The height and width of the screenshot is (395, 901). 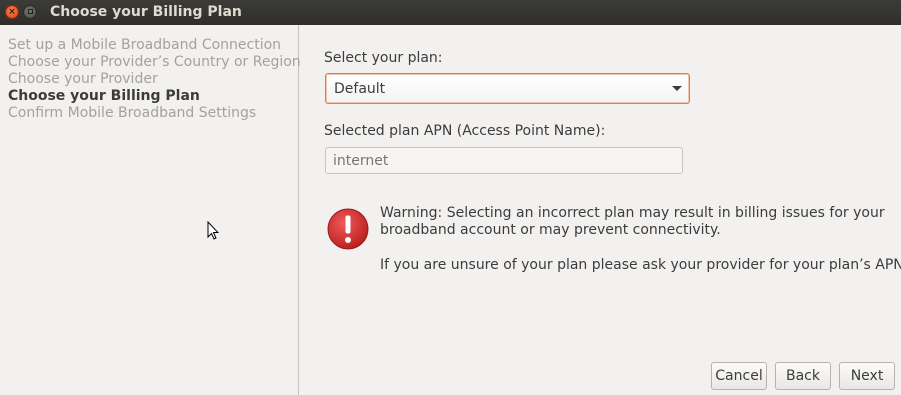 I want to click on close-glyph: ×, so click(x=12, y=12).